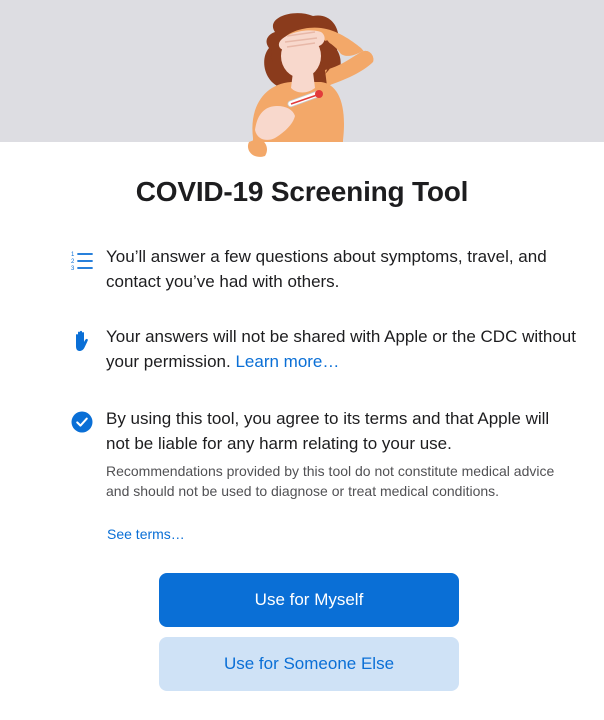 This screenshot has width=604, height=720. What do you see at coordinates (73, 269) in the screenshot?
I see `svg-text: 3` at bounding box center [73, 269].